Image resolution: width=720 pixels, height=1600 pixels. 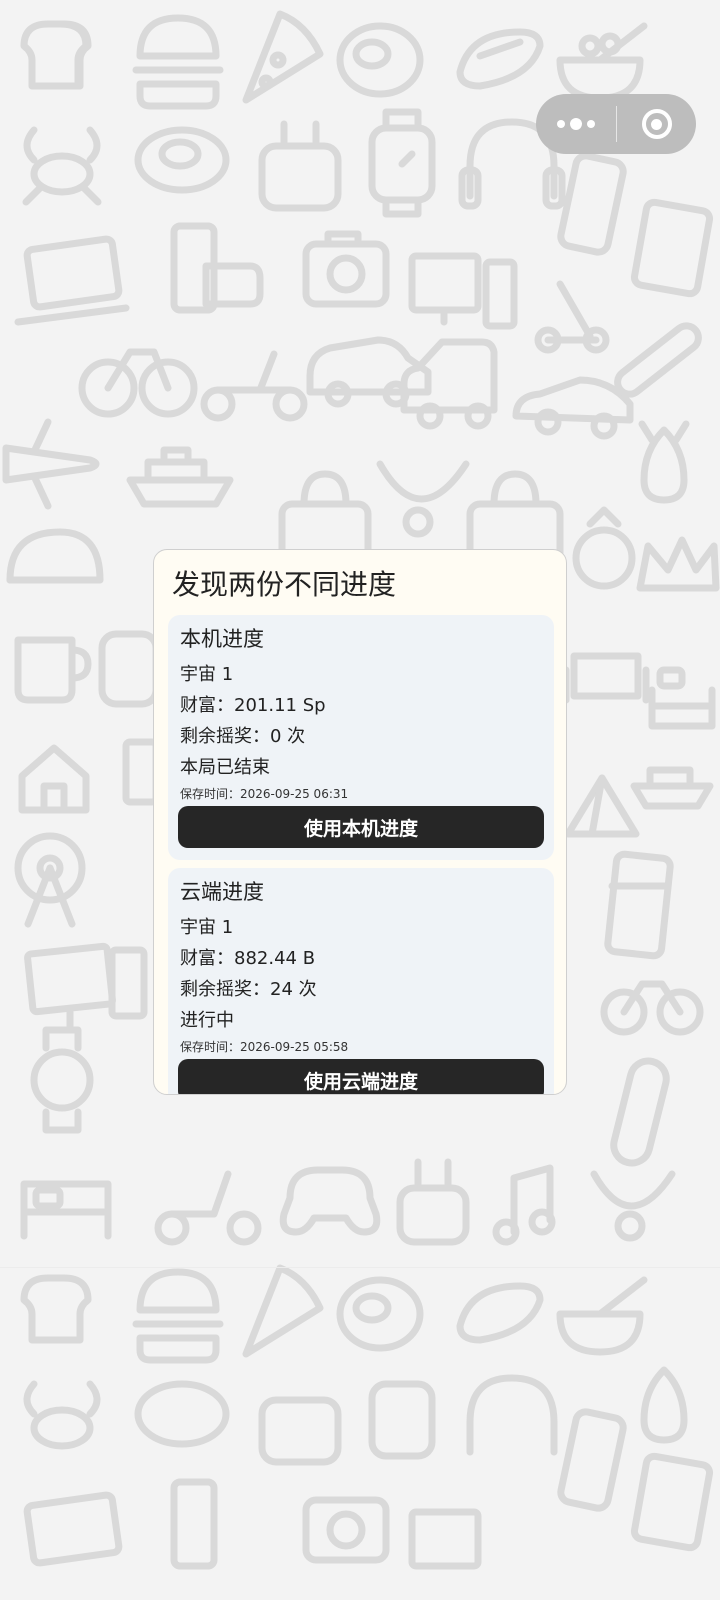 I want to click on cloud-status: 进行中, so click(x=207, y=1020).